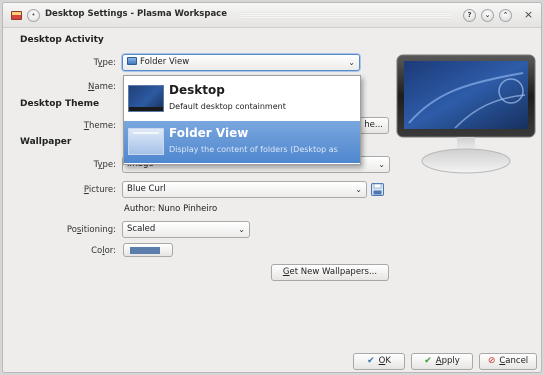 The image size is (544, 375). Describe the element at coordinates (528, 14) in the screenshot. I see `close-button: ×` at that location.